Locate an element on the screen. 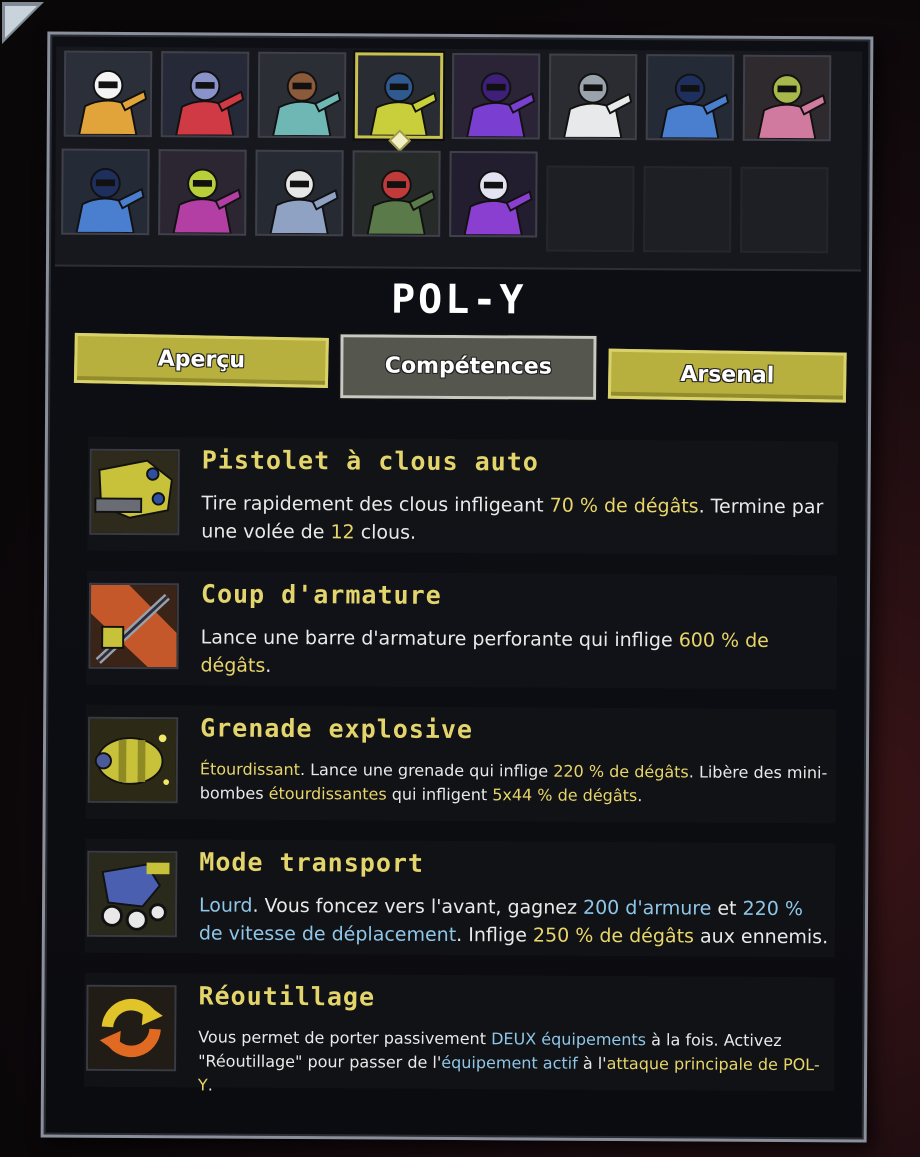 The width and height of the screenshot is (920, 1157). retool-icon is located at coordinates (131, 1028).